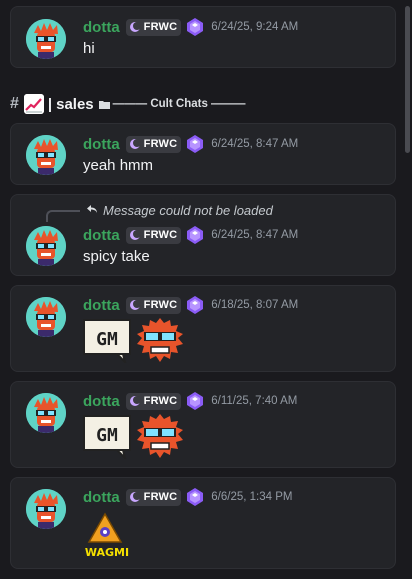 The height and width of the screenshot is (579, 412). Describe the element at coordinates (203, 523) in the screenshot. I see `message-card: dotta FRWC 6/6/25, 1:34 PM WAGMI` at that location.